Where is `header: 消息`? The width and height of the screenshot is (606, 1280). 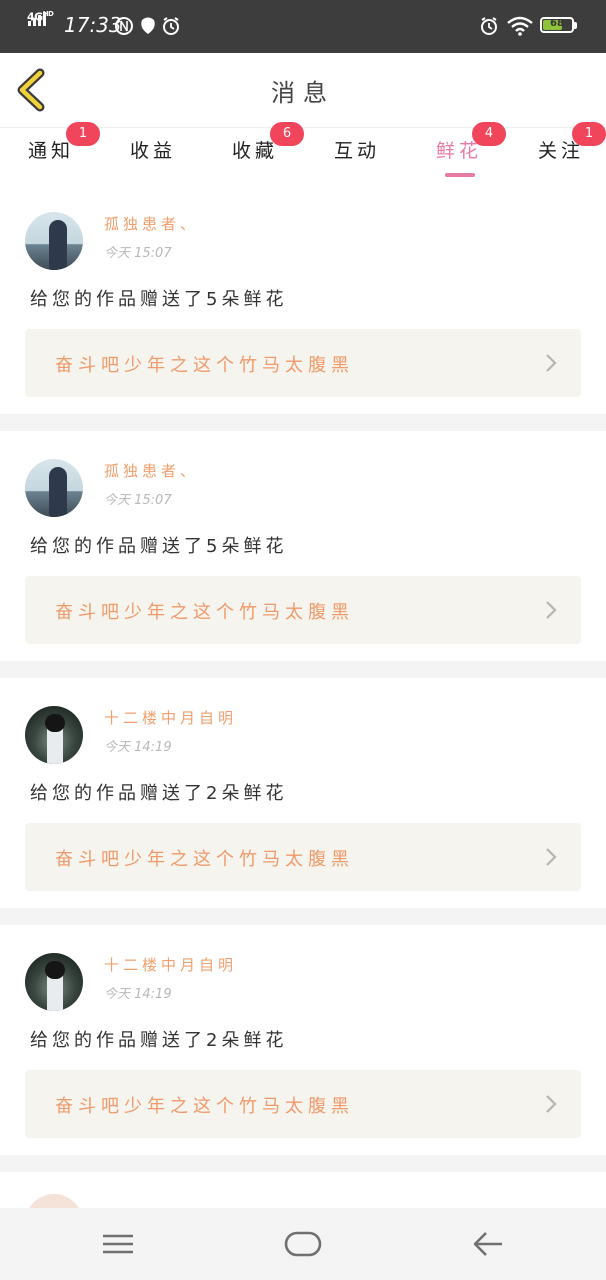 header: 消息 is located at coordinates (303, 90).